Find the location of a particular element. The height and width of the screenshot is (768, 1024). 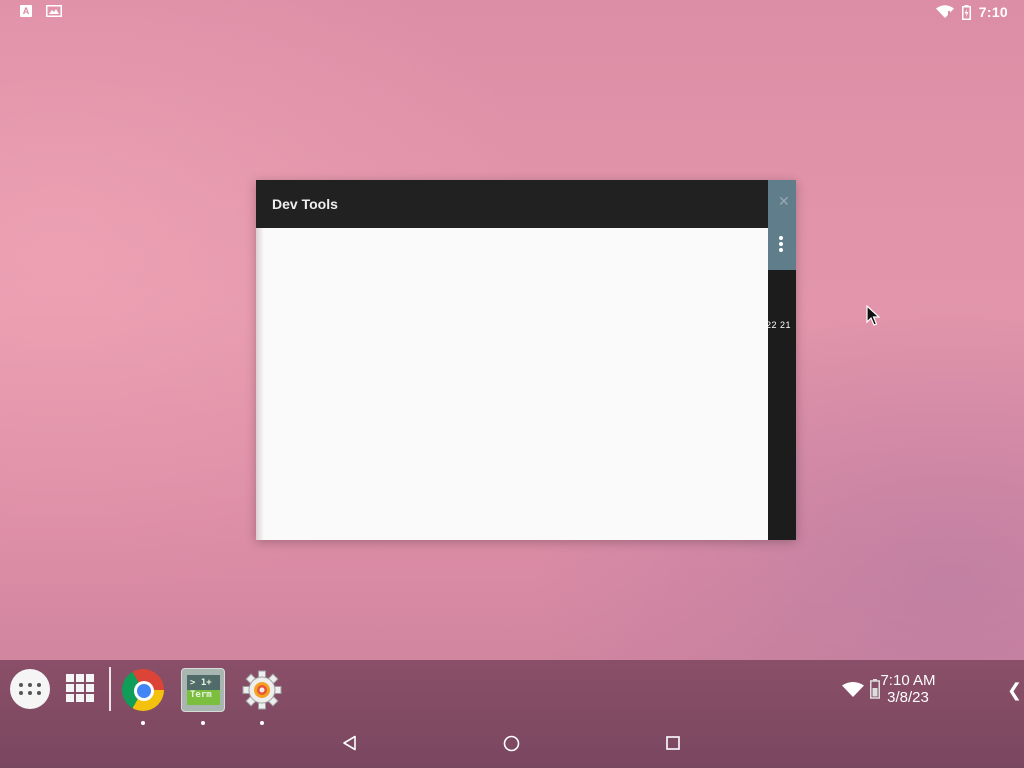

chrome-icon is located at coordinates (143, 690).